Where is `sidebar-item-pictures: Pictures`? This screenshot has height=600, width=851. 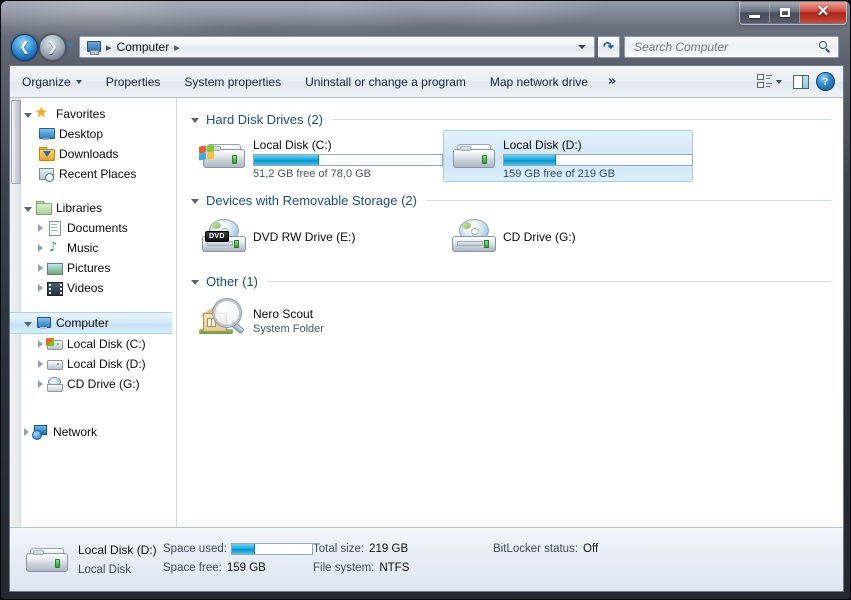 sidebar-item-pictures: Pictures is located at coordinates (98, 268).